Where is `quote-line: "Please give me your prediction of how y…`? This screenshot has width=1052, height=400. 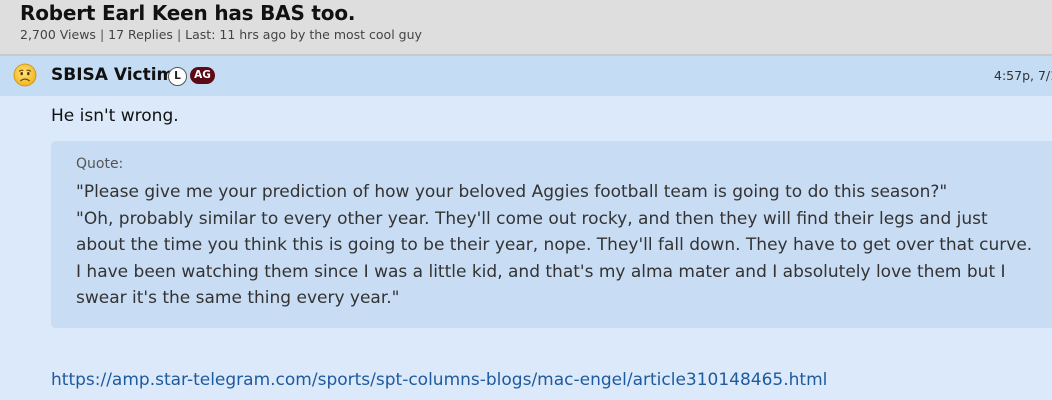 quote-line: "Please give me your prediction of how y… is located at coordinates (512, 192).